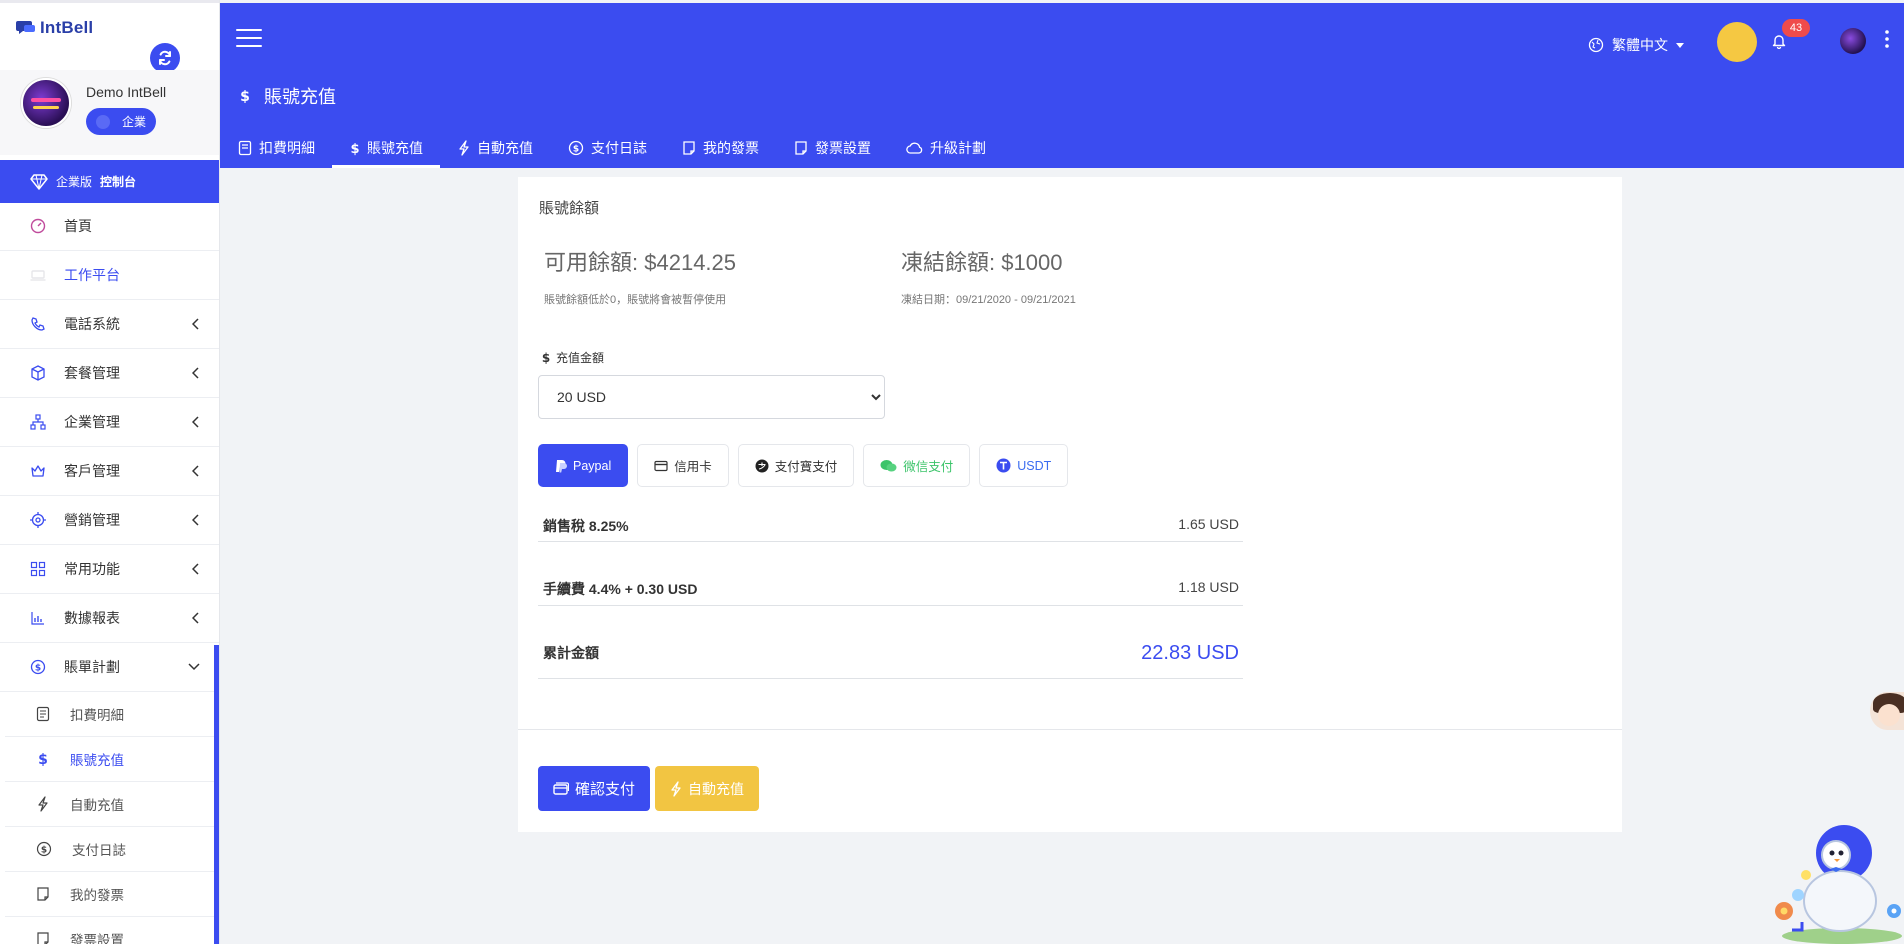  Describe the element at coordinates (464, 147) in the screenshot. I see `lightning-icon` at that location.